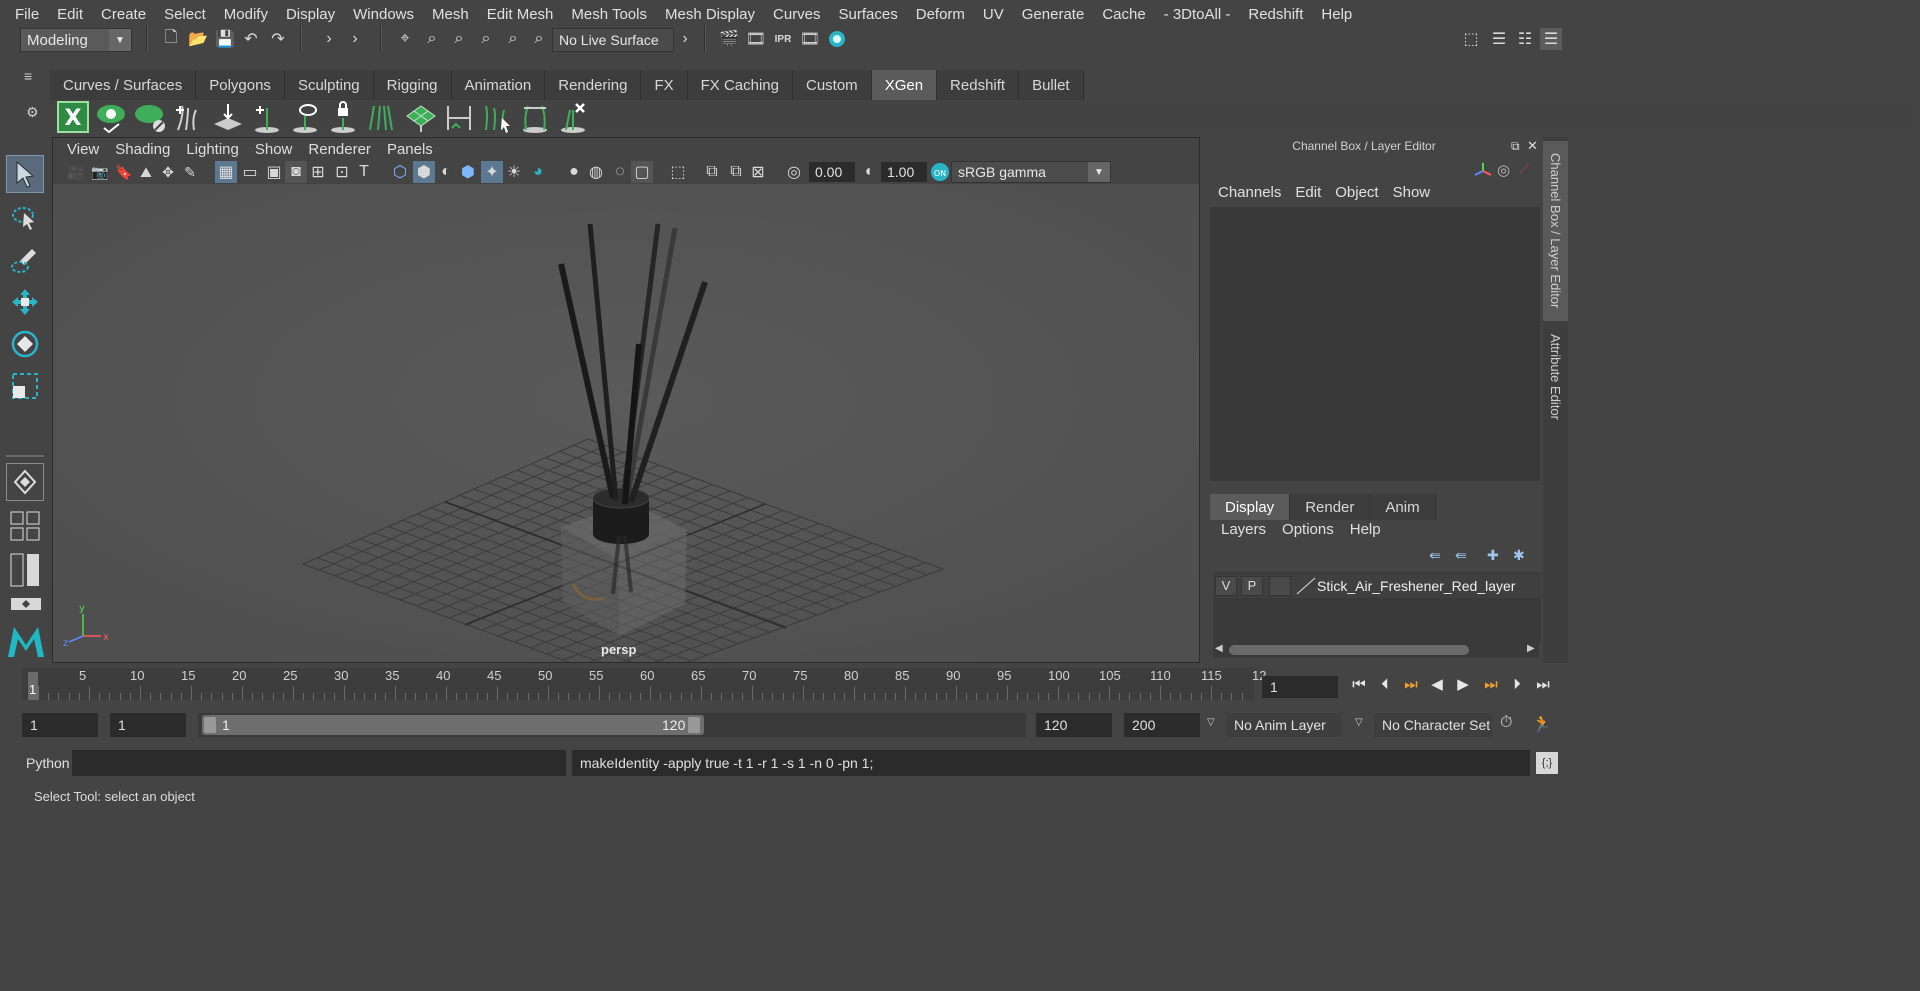 The image size is (1920, 991). I want to click on channel-box-menu-channels: Channels, so click(1249, 195).